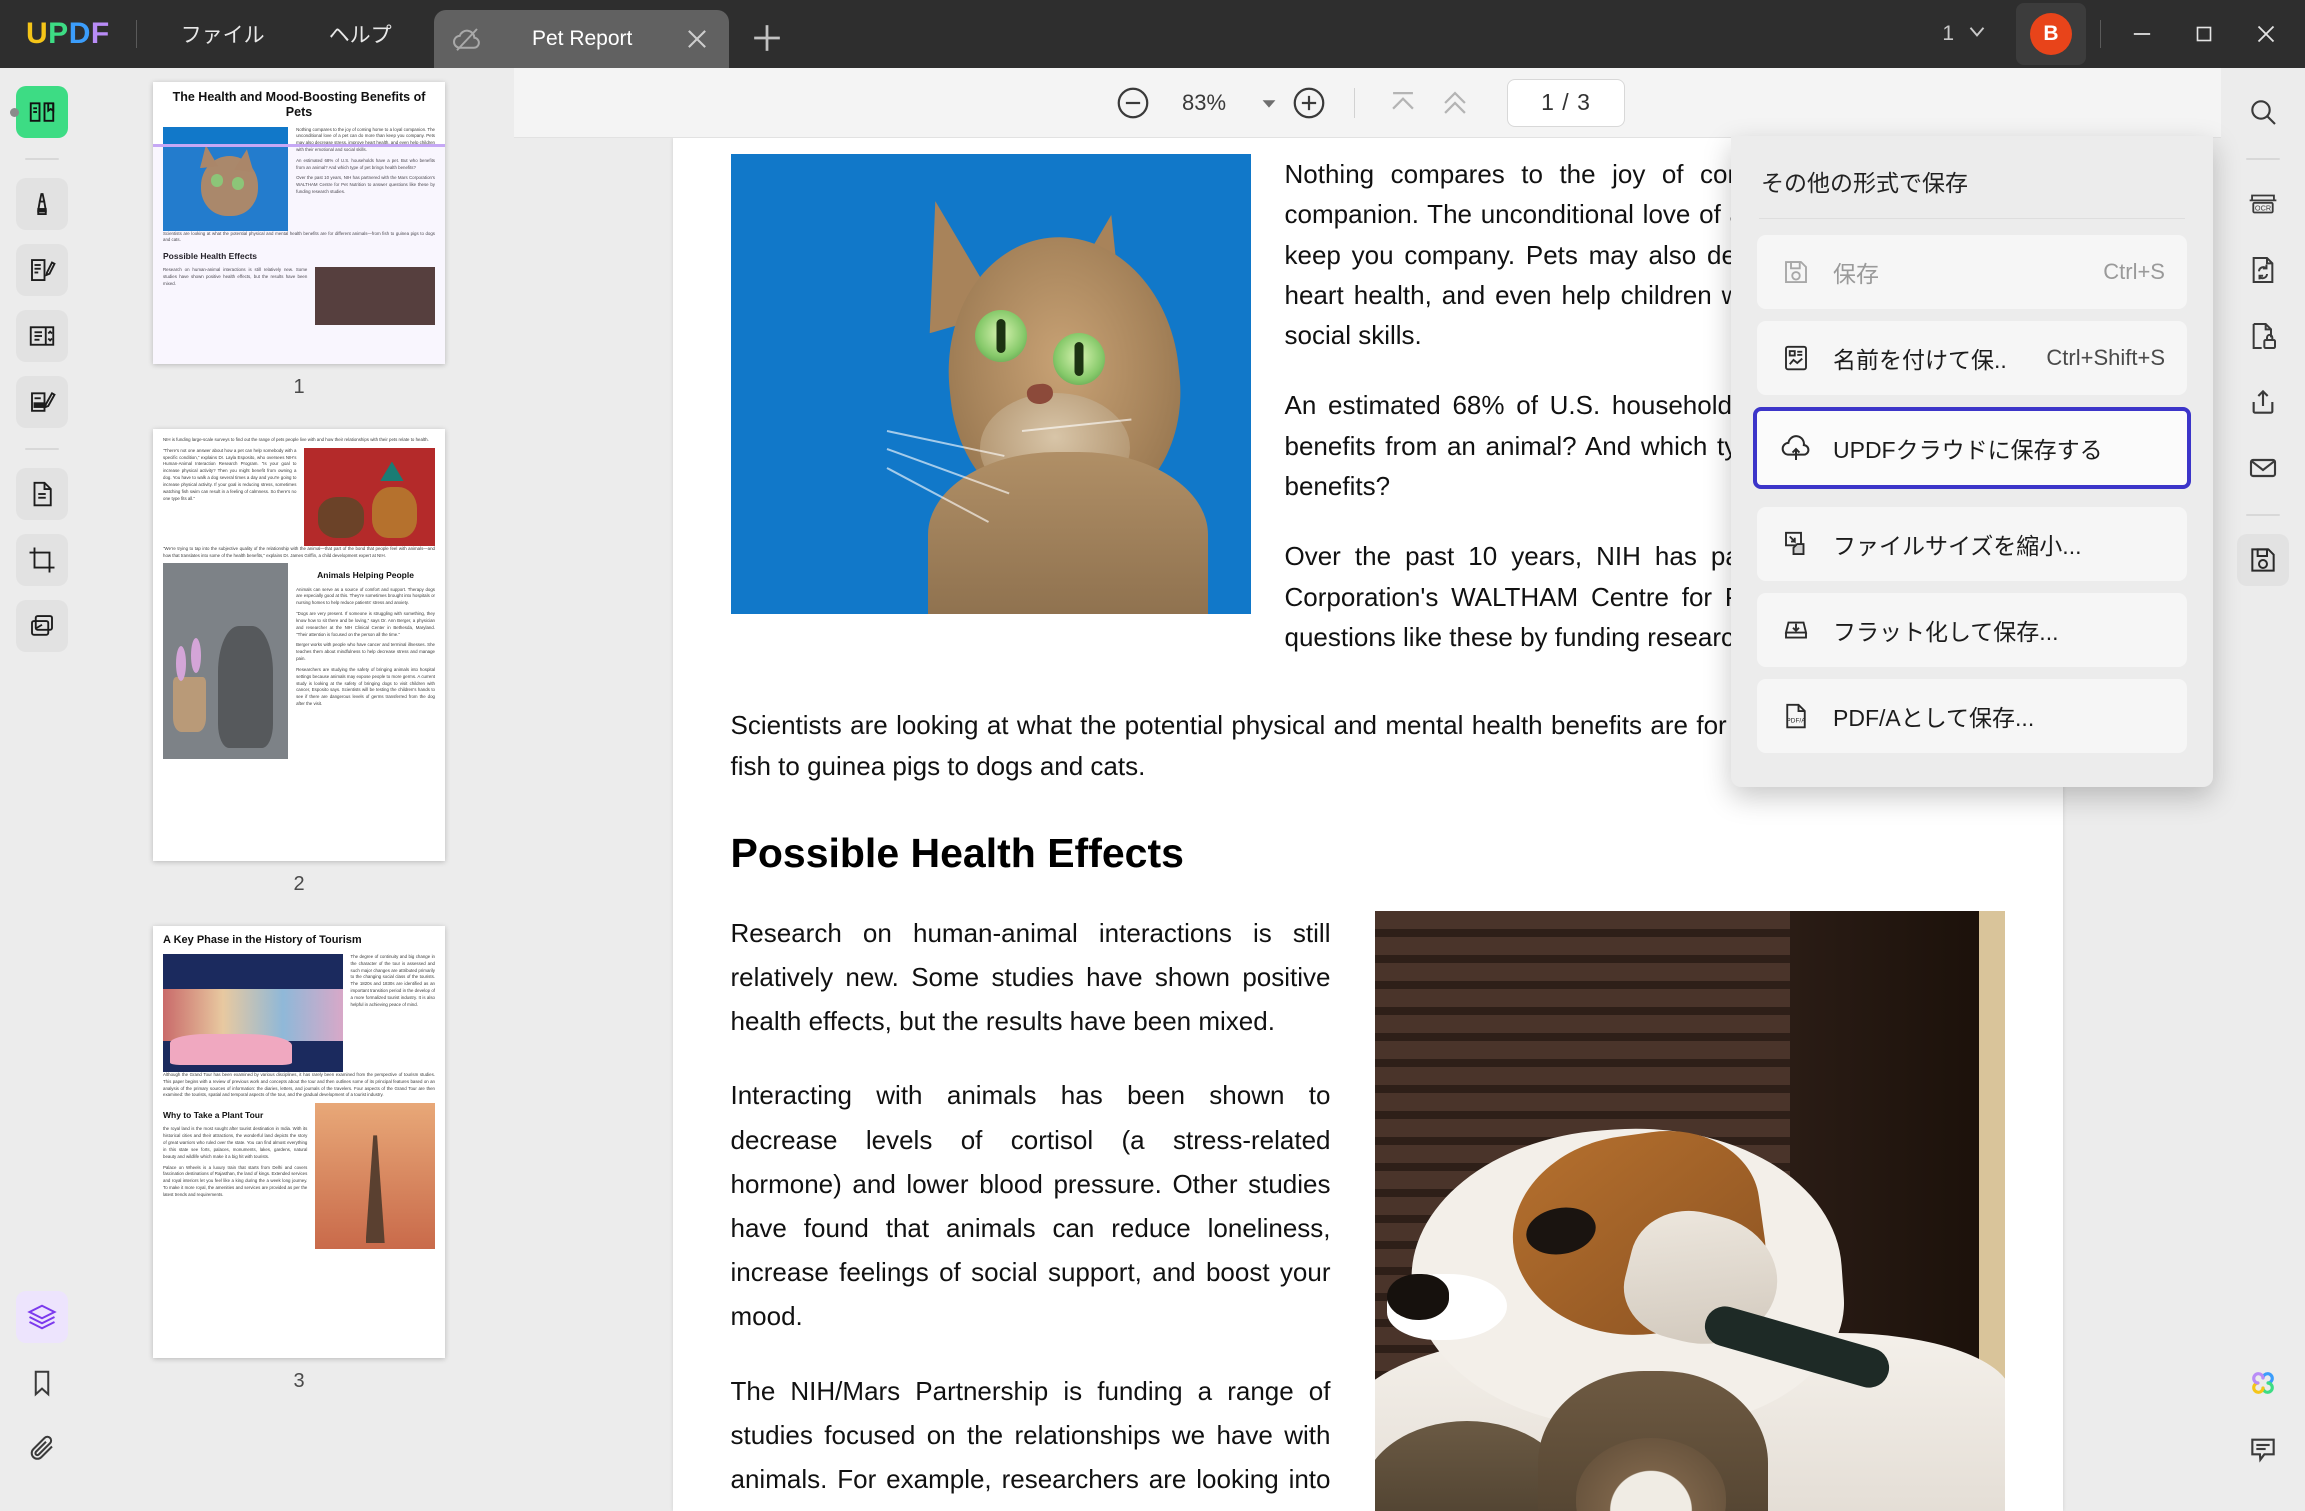  I want to click on menu-item-save-as-label: 名前を付けて保.., so click(1920, 360).